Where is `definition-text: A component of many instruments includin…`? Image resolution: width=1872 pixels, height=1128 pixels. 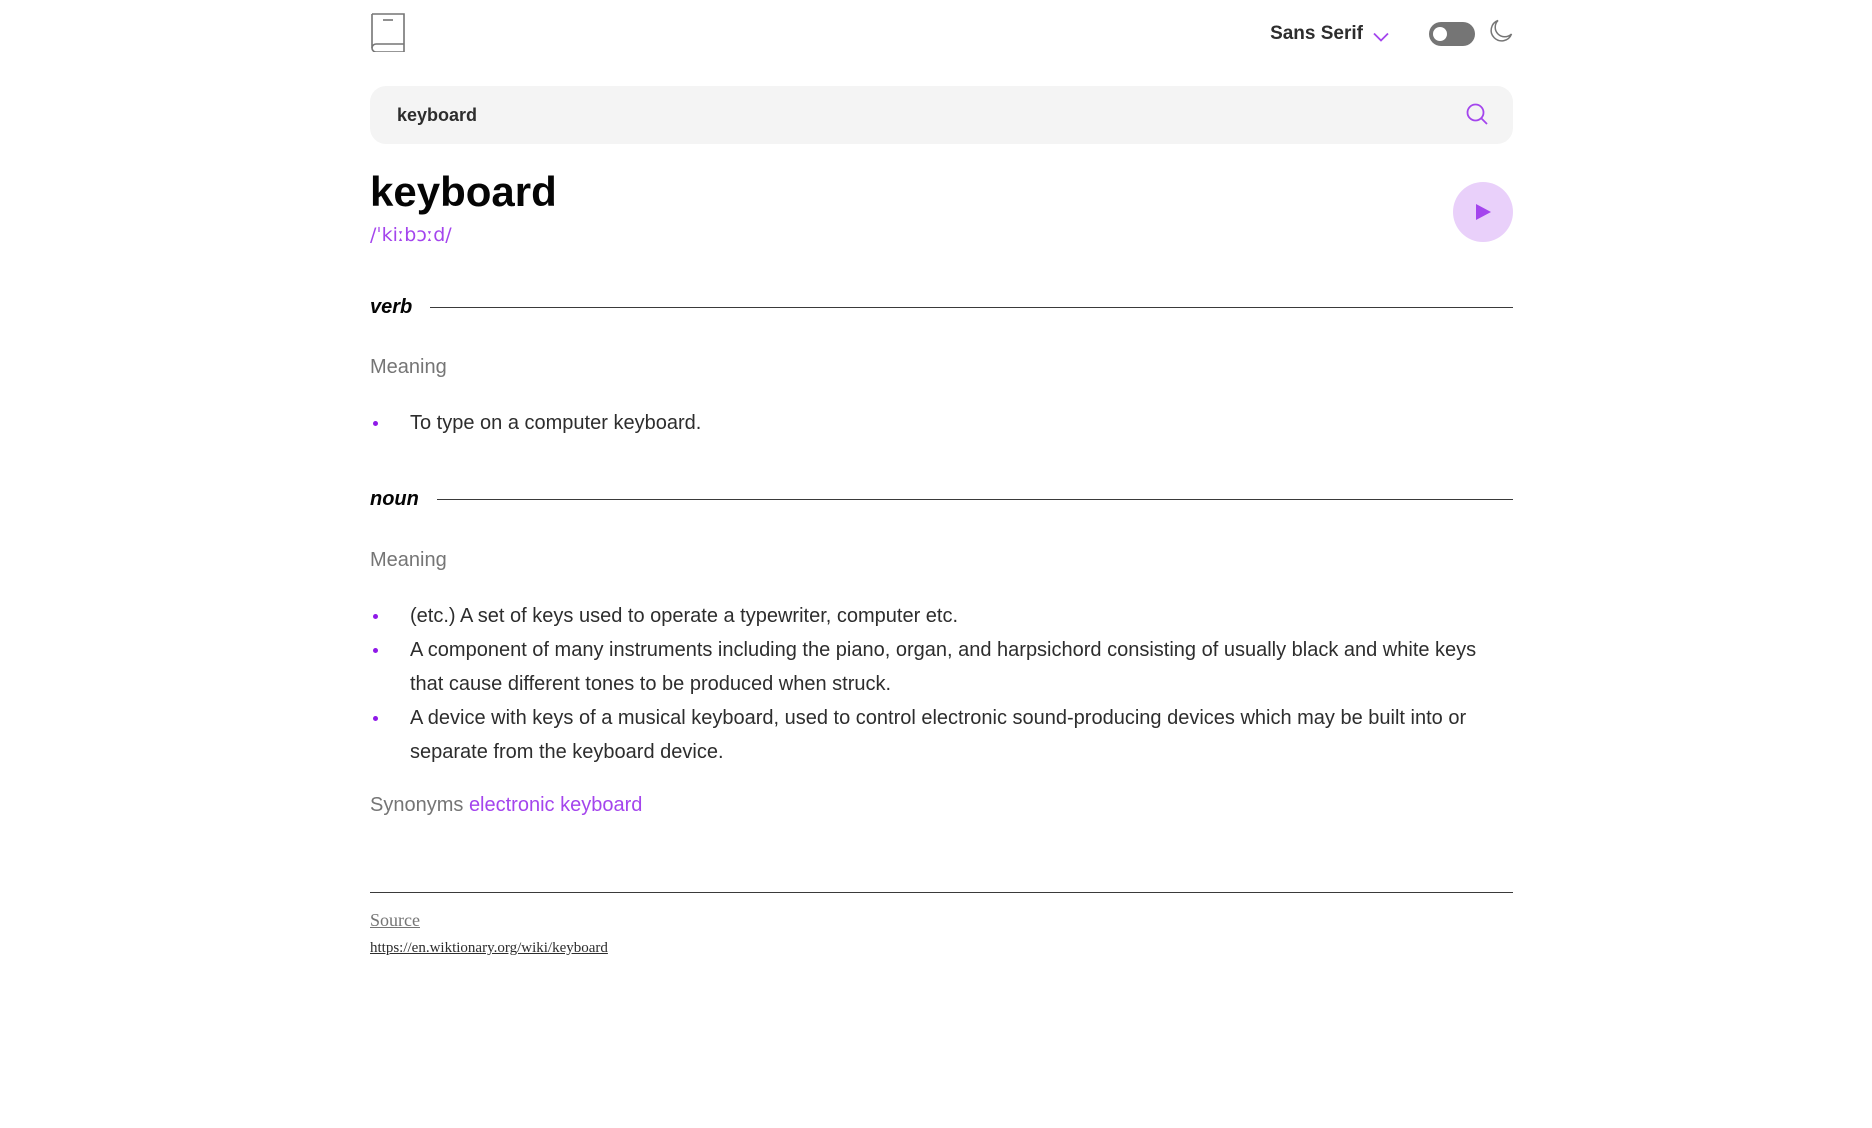
definition-text: A component of many instruments includin… is located at coordinates (943, 667).